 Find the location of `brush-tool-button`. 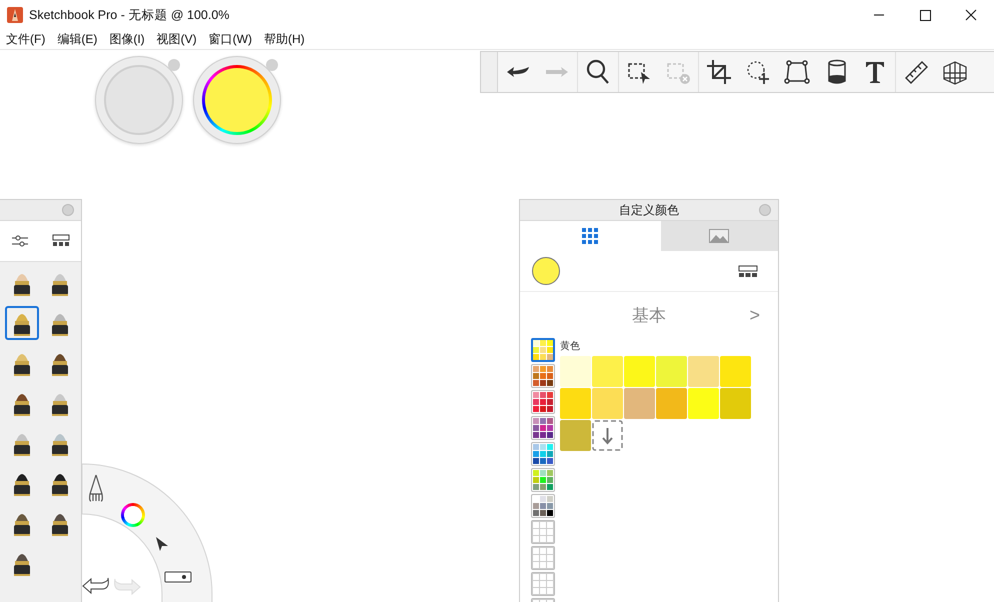

brush-tool-button is located at coordinates (22, 323).